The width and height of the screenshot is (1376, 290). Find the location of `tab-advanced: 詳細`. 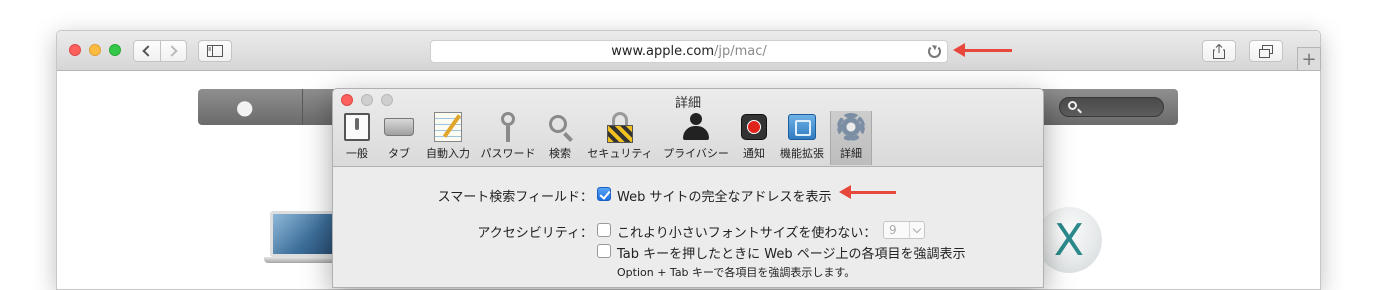

tab-advanced: 詳細 is located at coordinates (851, 138).